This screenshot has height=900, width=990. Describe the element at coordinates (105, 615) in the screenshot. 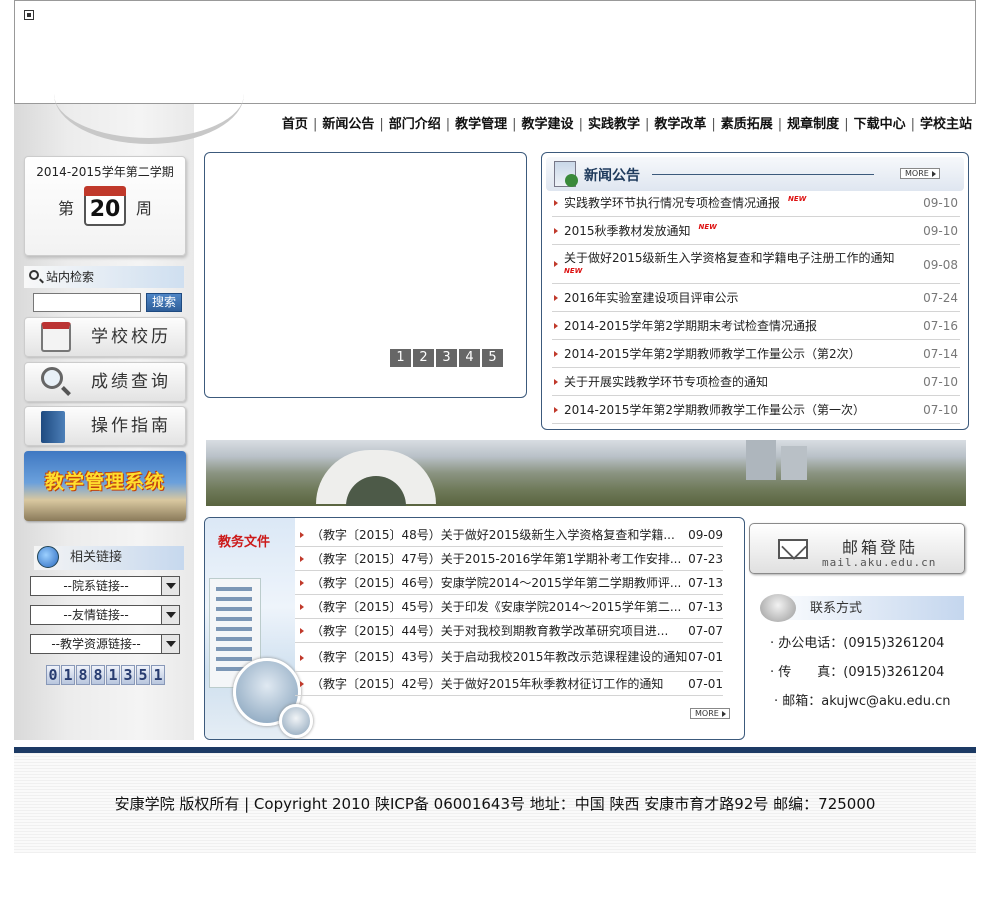

I see `friend-links-select: --友情链接--` at that location.